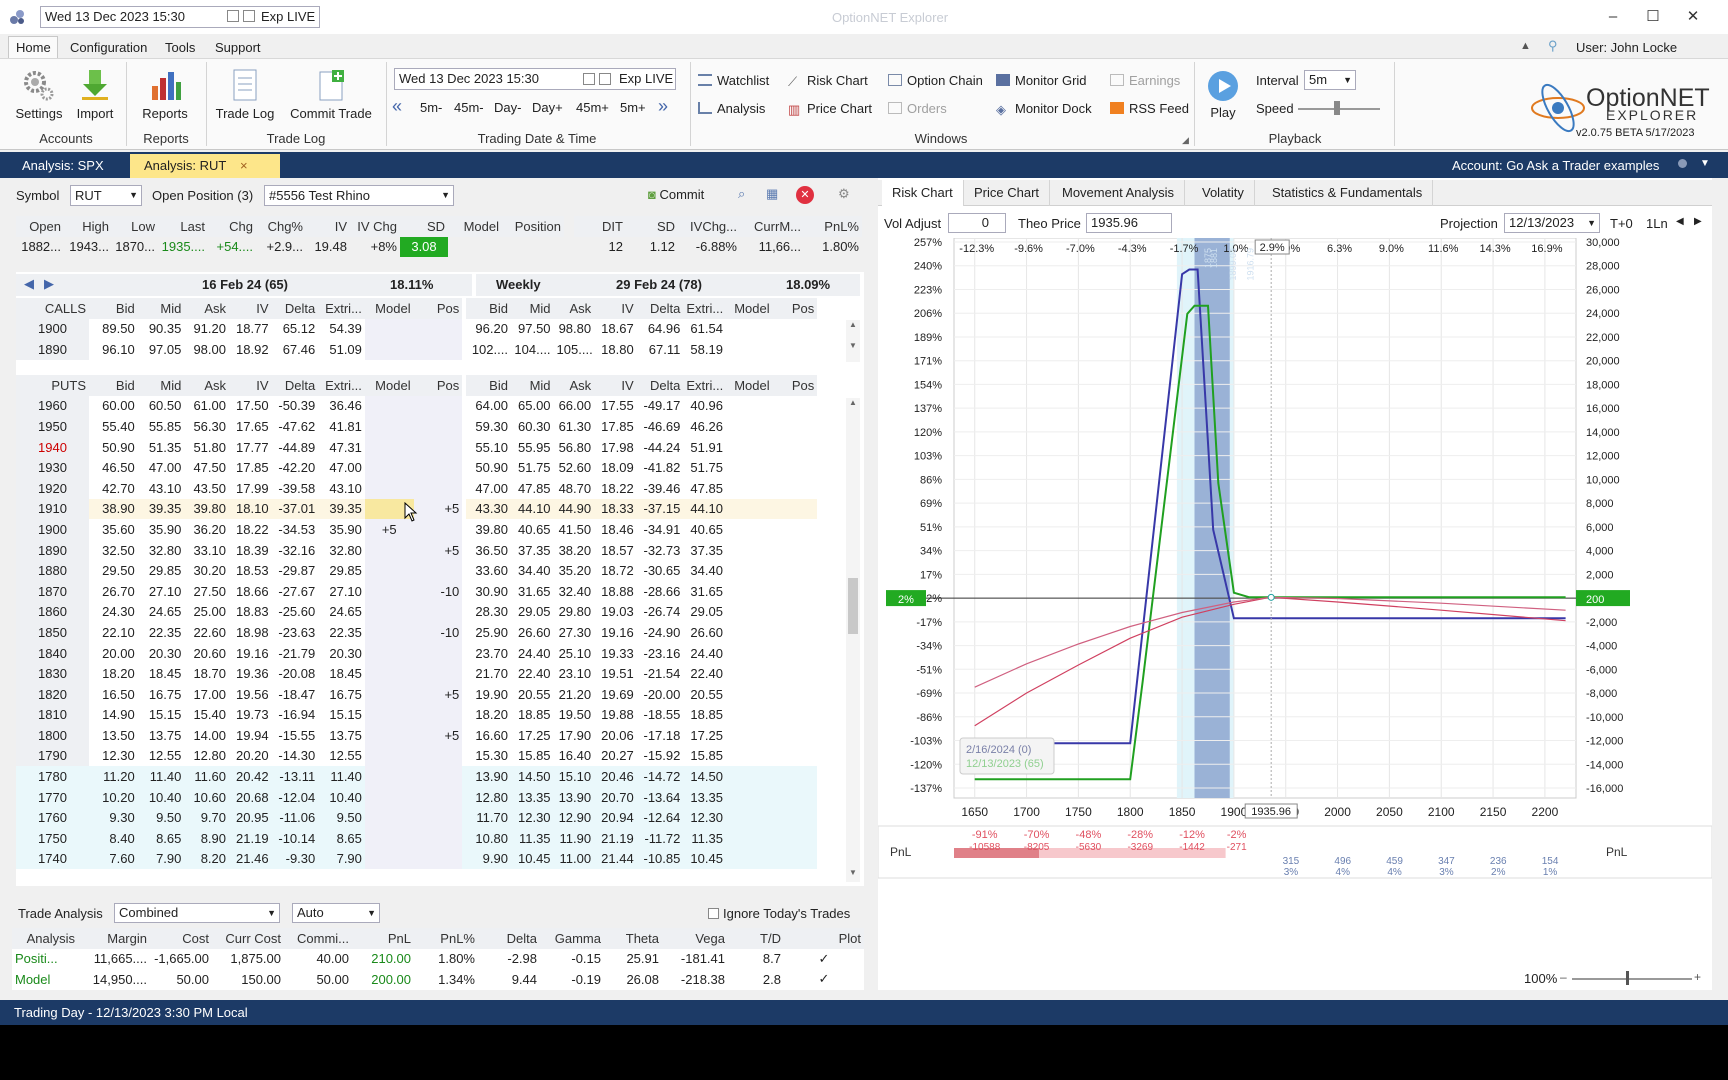 Image resolution: width=1728 pixels, height=1080 pixels. I want to click on settings-gear-icon: ⚙, so click(844, 194).